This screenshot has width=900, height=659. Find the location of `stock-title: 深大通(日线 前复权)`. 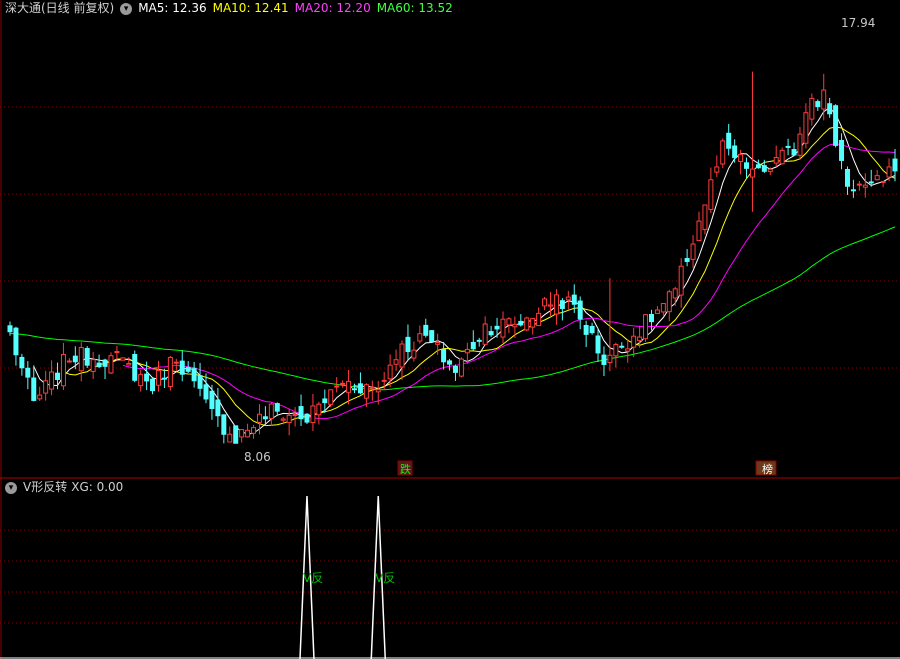

stock-title: 深大通(日线 前复权) is located at coordinates (60, 8).